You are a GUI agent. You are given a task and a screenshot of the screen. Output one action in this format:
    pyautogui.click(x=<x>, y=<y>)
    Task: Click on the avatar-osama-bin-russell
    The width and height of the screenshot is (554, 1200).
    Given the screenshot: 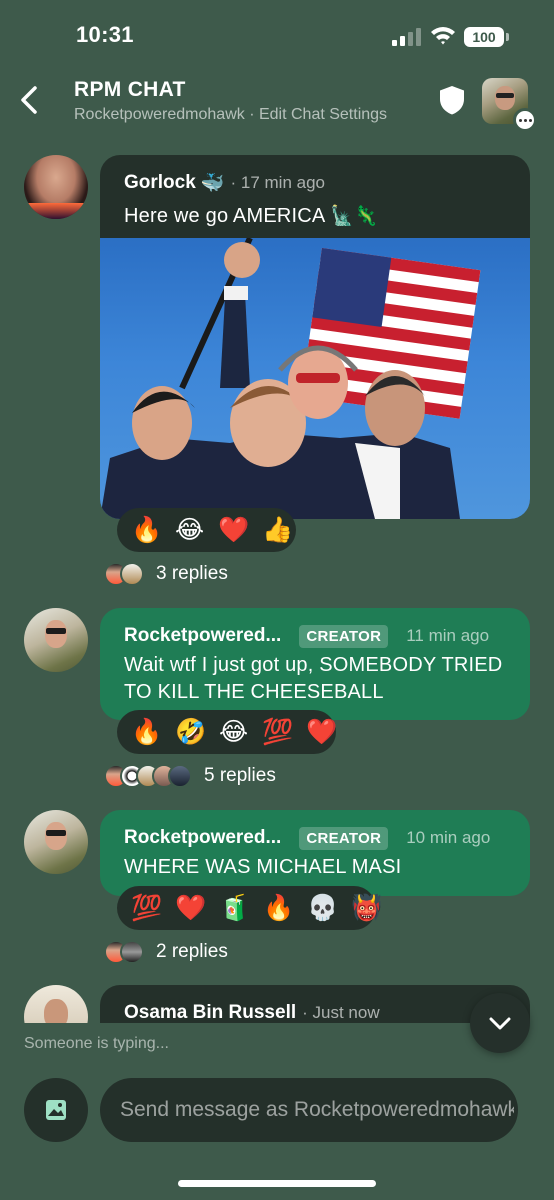 What is the action you would take?
    pyautogui.click(x=56, y=1004)
    